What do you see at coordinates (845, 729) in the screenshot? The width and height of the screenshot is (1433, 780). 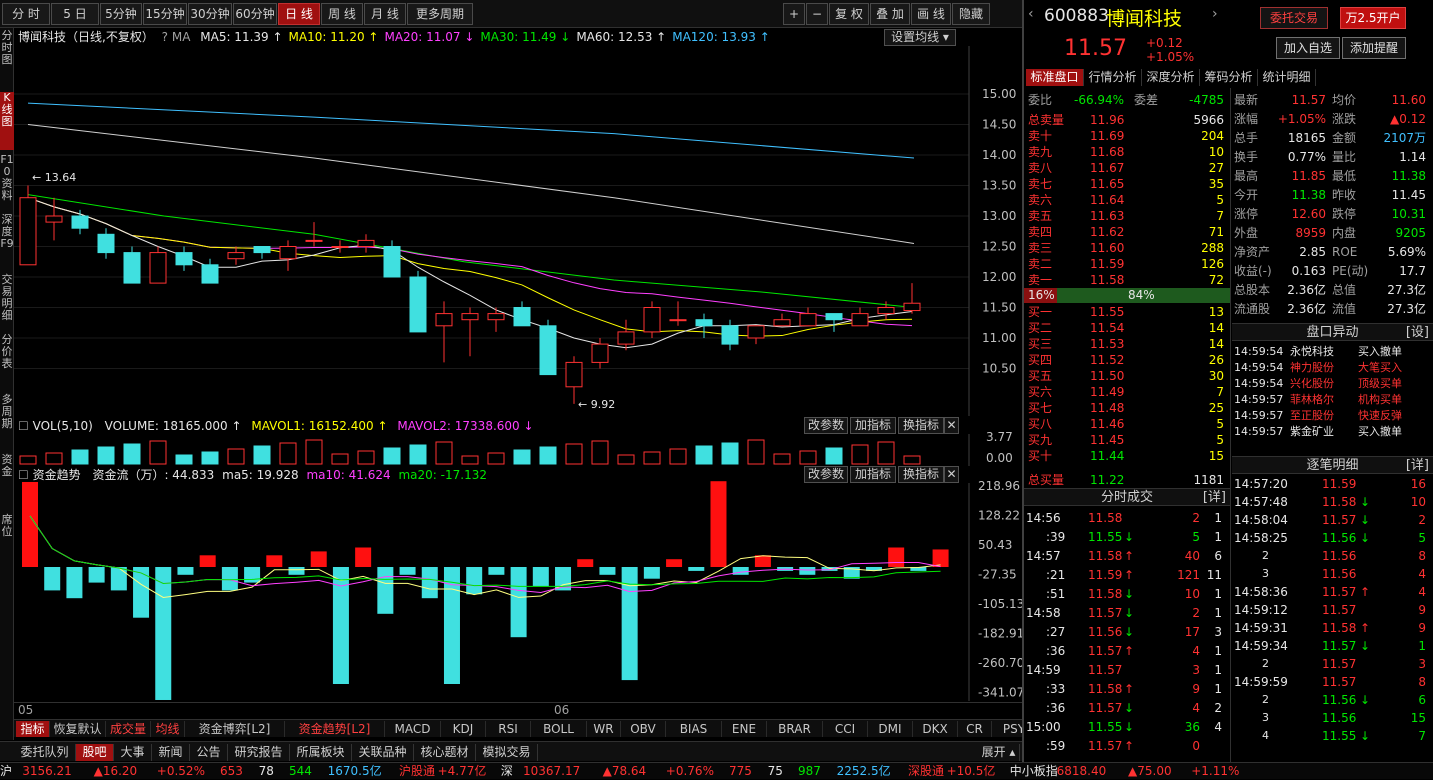 I see `indicator-tab-15: CCI` at bounding box center [845, 729].